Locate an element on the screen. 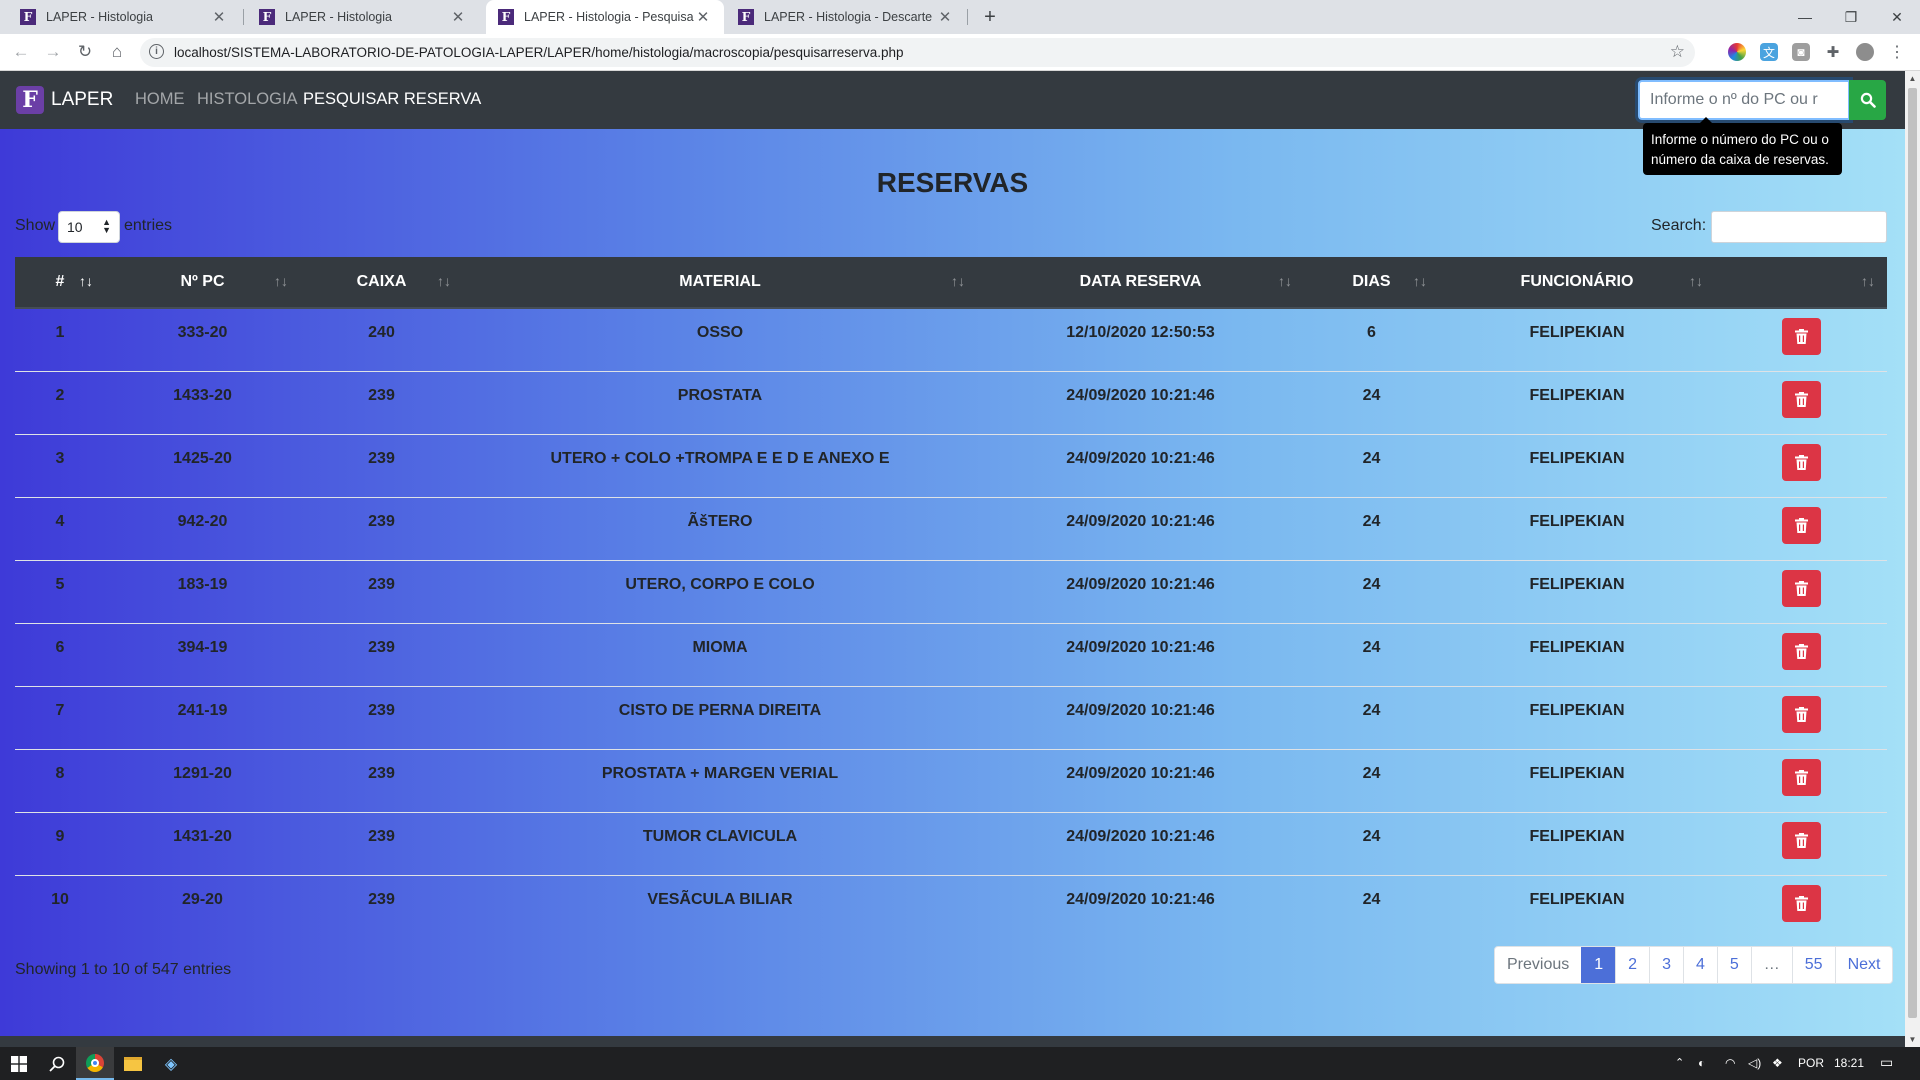 The height and width of the screenshot is (1080, 1920). info-icon: i is located at coordinates (156, 51).